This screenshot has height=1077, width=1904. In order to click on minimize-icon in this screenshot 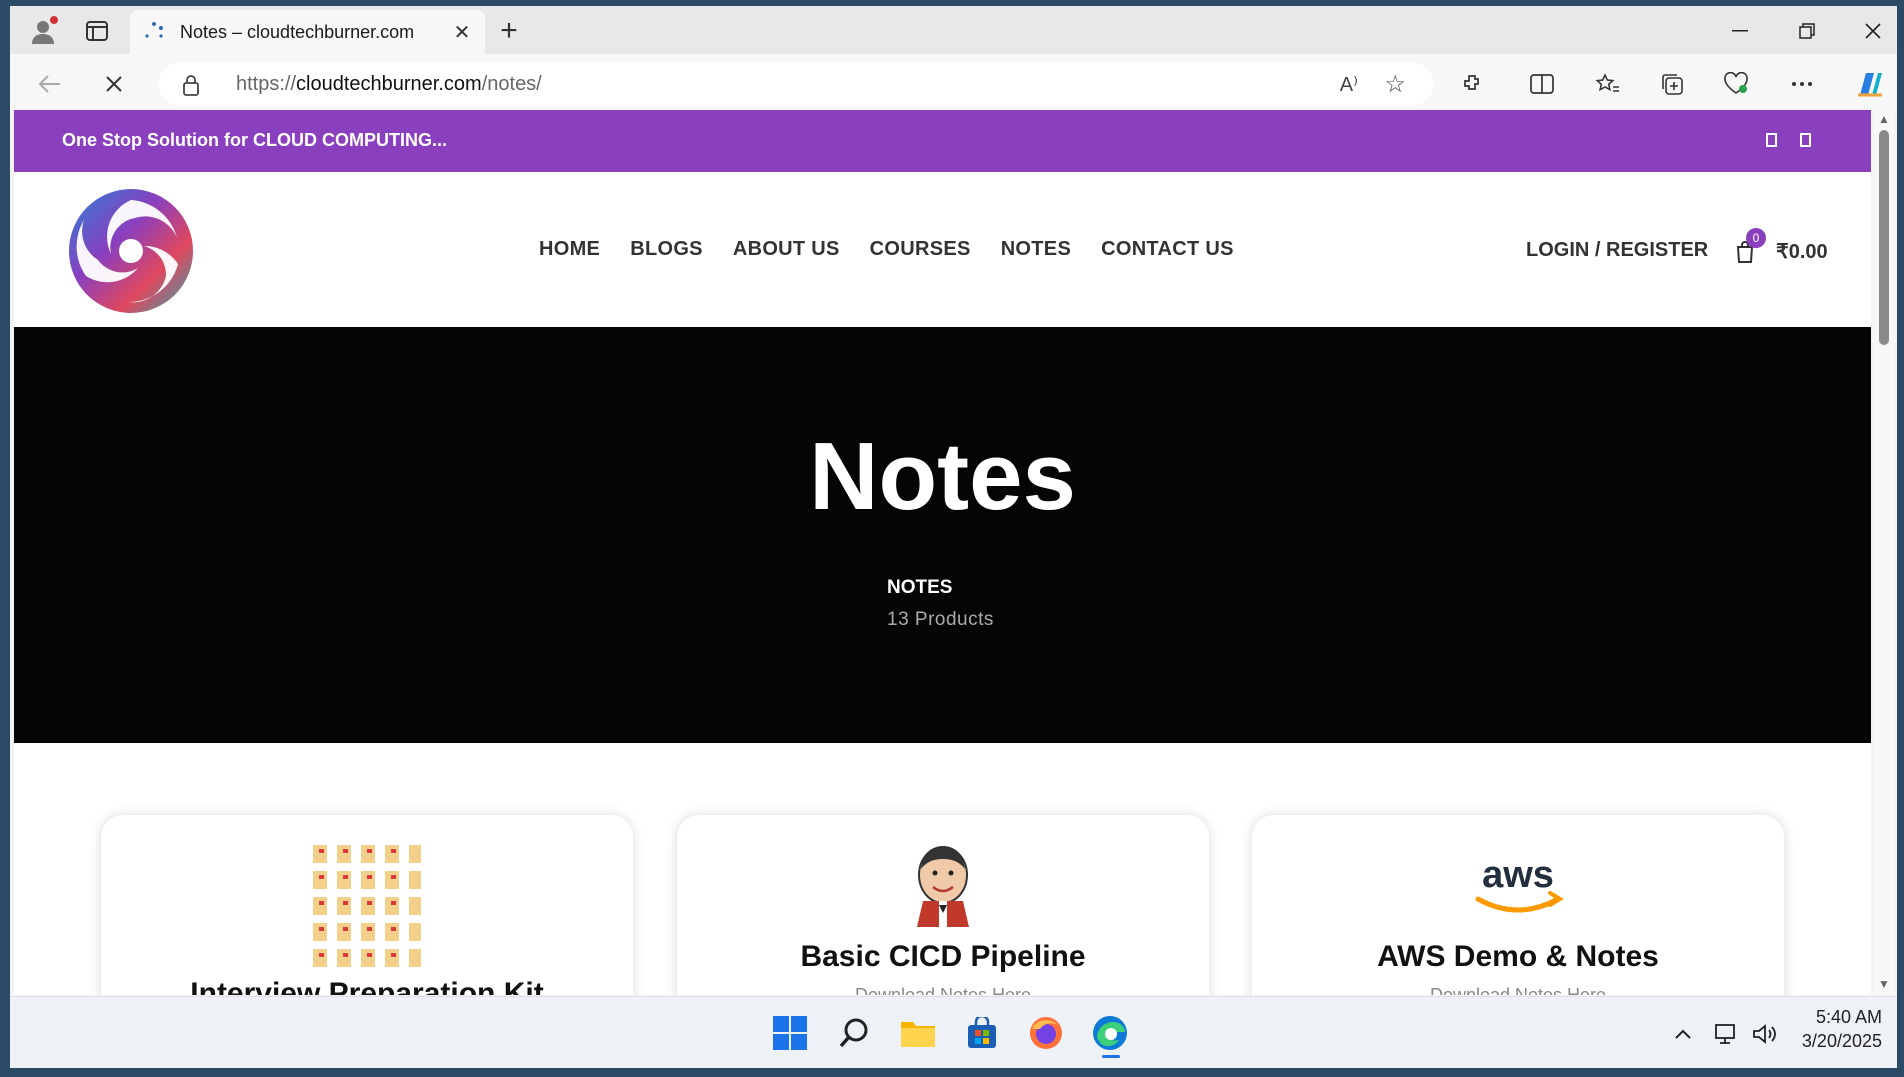, I will do `click(1740, 31)`.